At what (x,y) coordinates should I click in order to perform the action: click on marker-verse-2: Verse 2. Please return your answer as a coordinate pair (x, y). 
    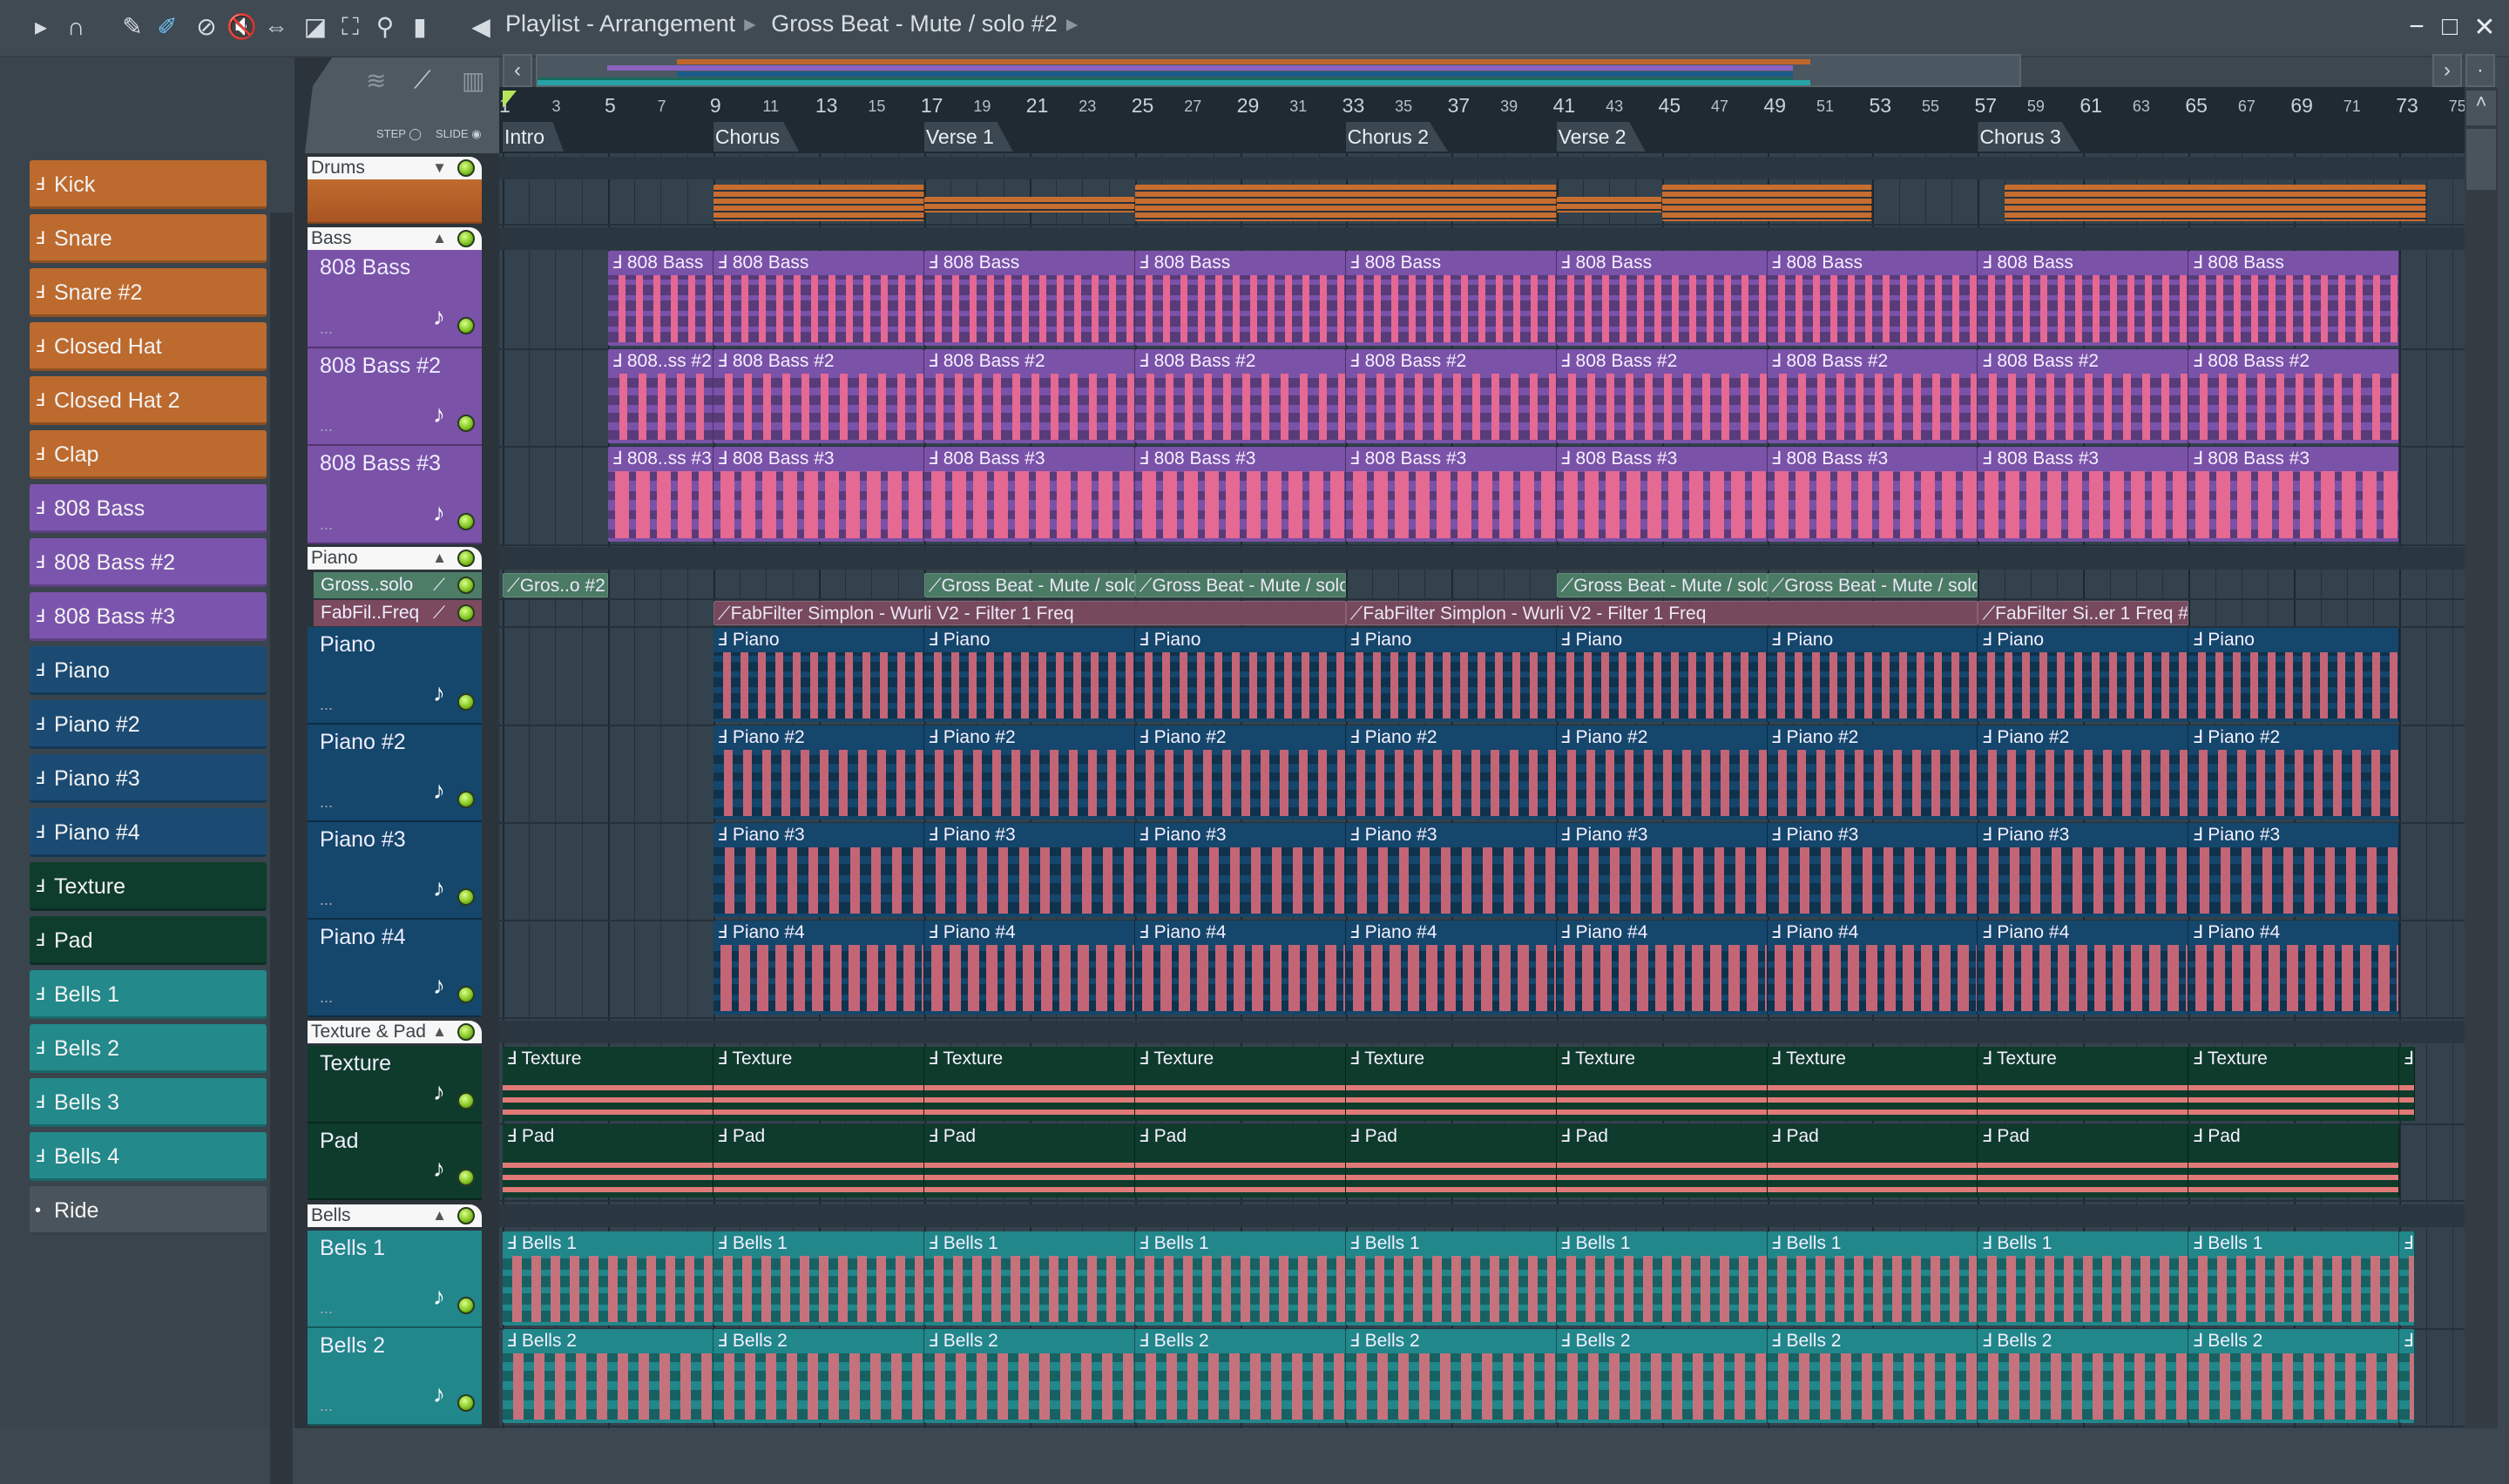
    Looking at the image, I should click on (1601, 137).